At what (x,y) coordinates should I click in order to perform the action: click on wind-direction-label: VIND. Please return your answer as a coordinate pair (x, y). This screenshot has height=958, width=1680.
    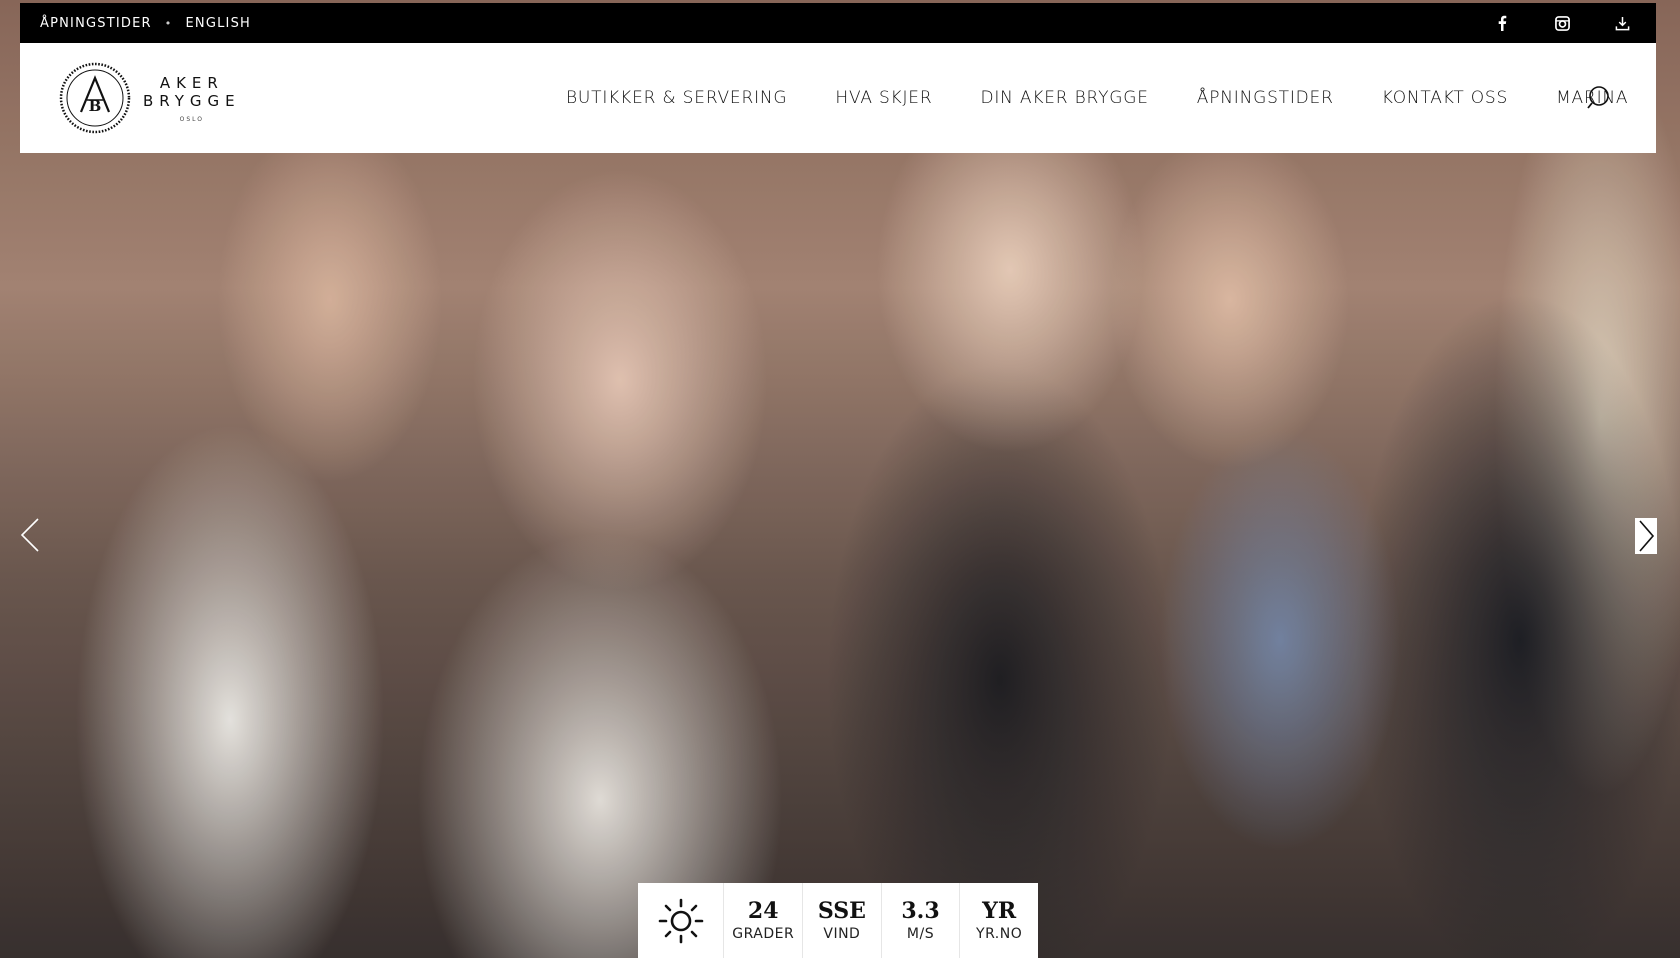
    Looking at the image, I should click on (842, 934).